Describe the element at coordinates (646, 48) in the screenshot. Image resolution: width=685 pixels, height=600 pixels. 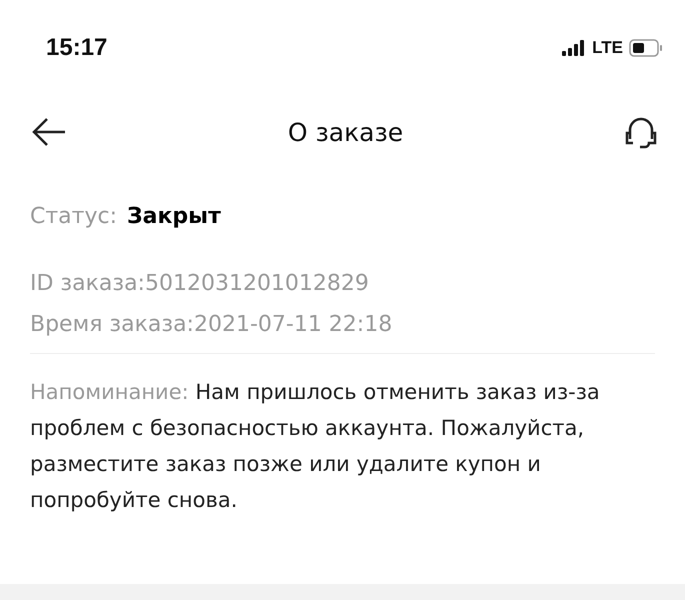
I see `battery-icon` at that location.